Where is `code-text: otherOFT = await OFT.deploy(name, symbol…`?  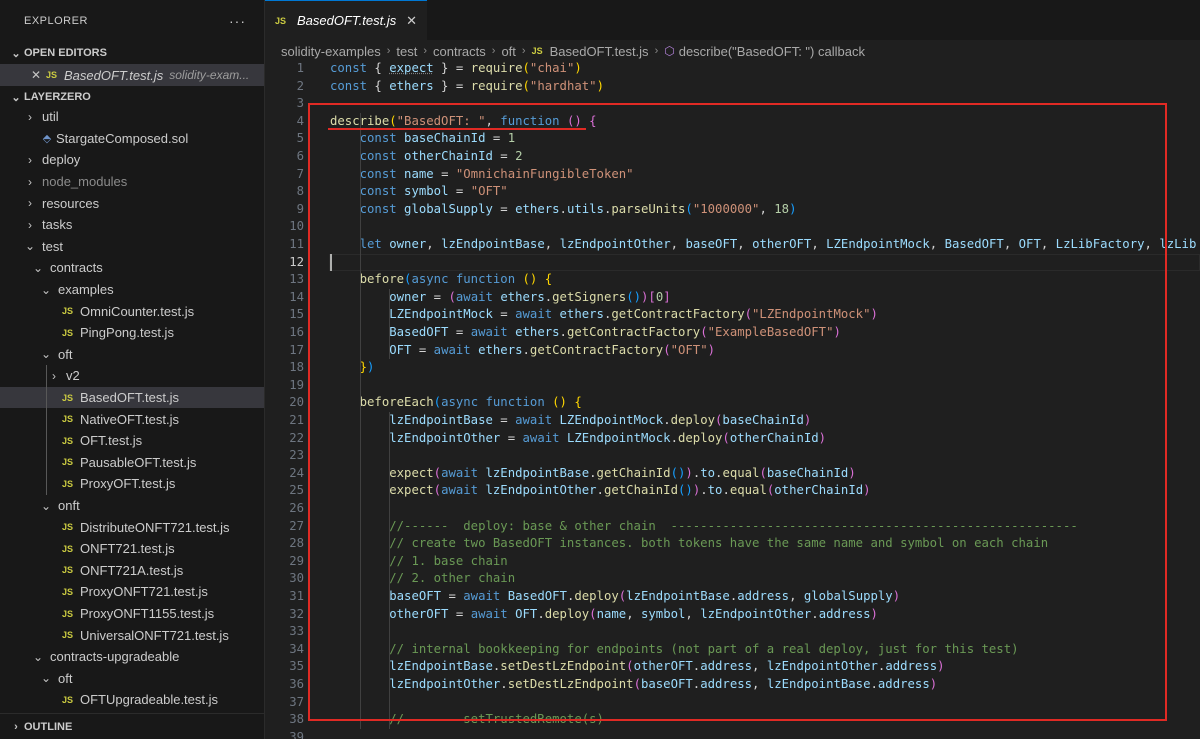
code-text: otherOFT = await OFT.deploy(name, symbol… is located at coordinates (604, 615).